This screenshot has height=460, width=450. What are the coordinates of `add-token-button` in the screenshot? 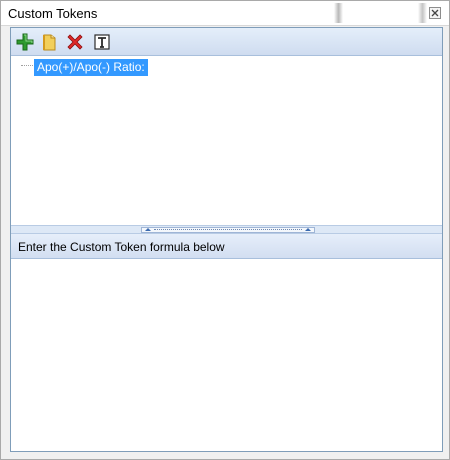 It's located at (25, 42).